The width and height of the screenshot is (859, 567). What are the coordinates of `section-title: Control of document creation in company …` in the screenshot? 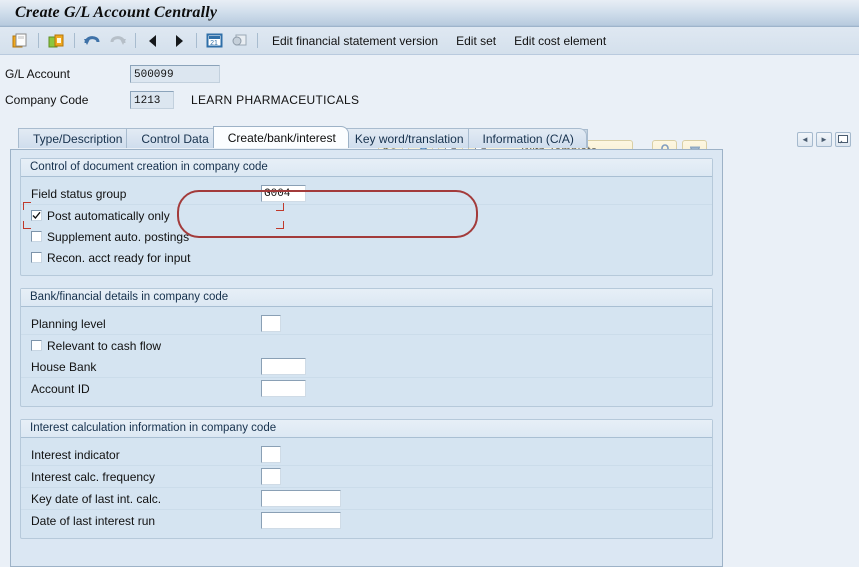 It's located at (366, 168).